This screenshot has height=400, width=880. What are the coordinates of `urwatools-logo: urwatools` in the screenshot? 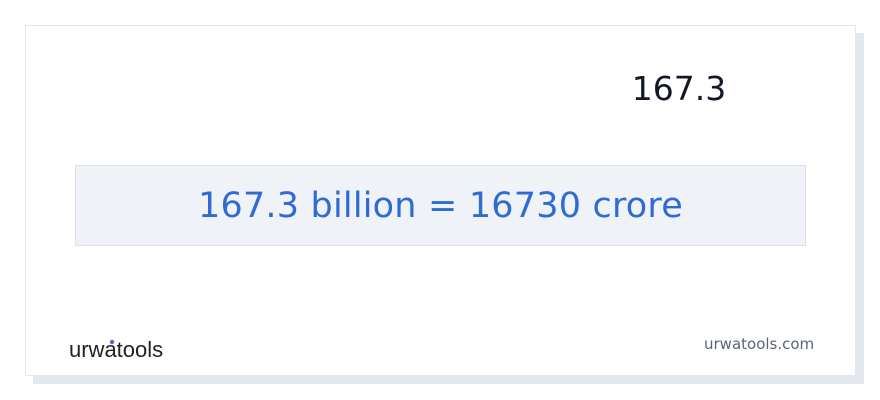 It's located at (134, 349).